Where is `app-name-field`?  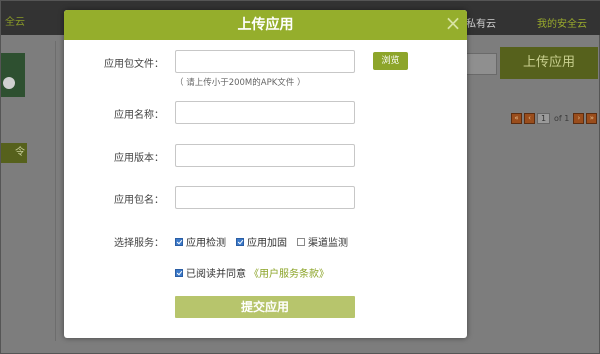 app-name-field is located at coordinates (265, 112).